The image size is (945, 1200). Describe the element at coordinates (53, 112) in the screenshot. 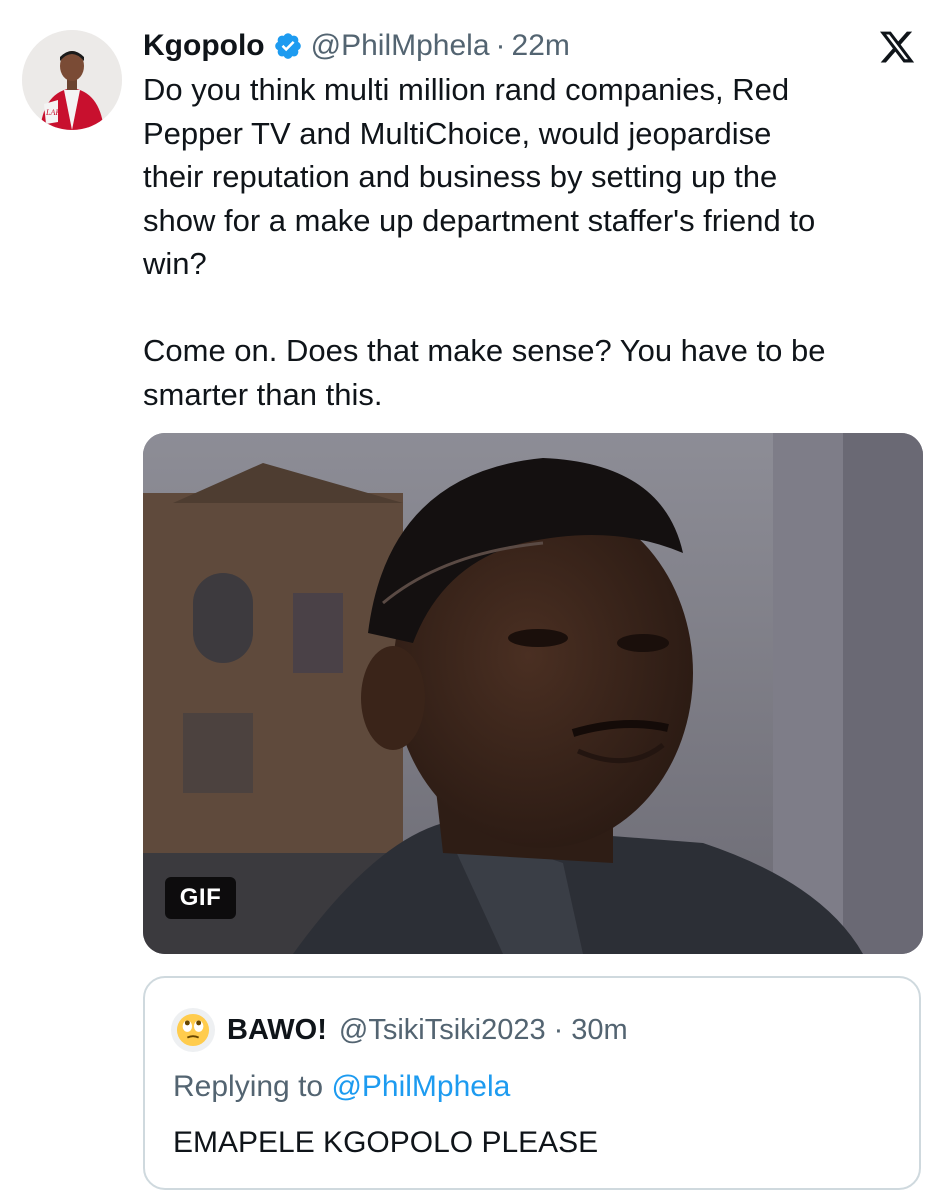

I see `svg-text: LAK` at that location.